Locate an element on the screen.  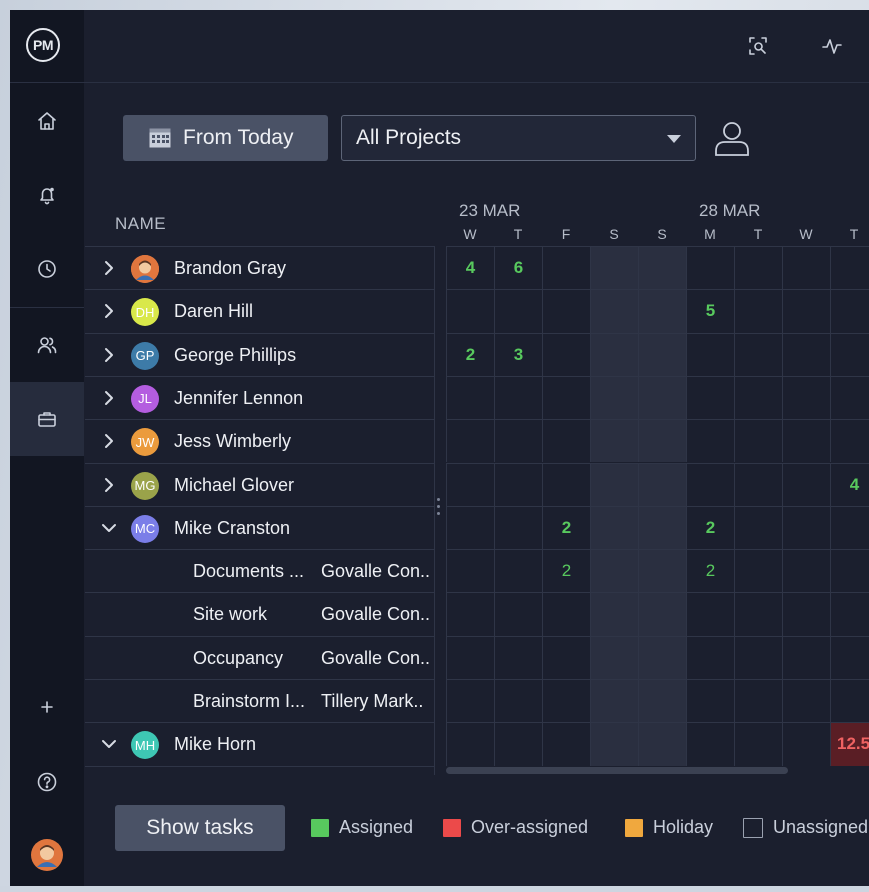
resource-row: MH Mike Horn is located at coordinates (260, 743).